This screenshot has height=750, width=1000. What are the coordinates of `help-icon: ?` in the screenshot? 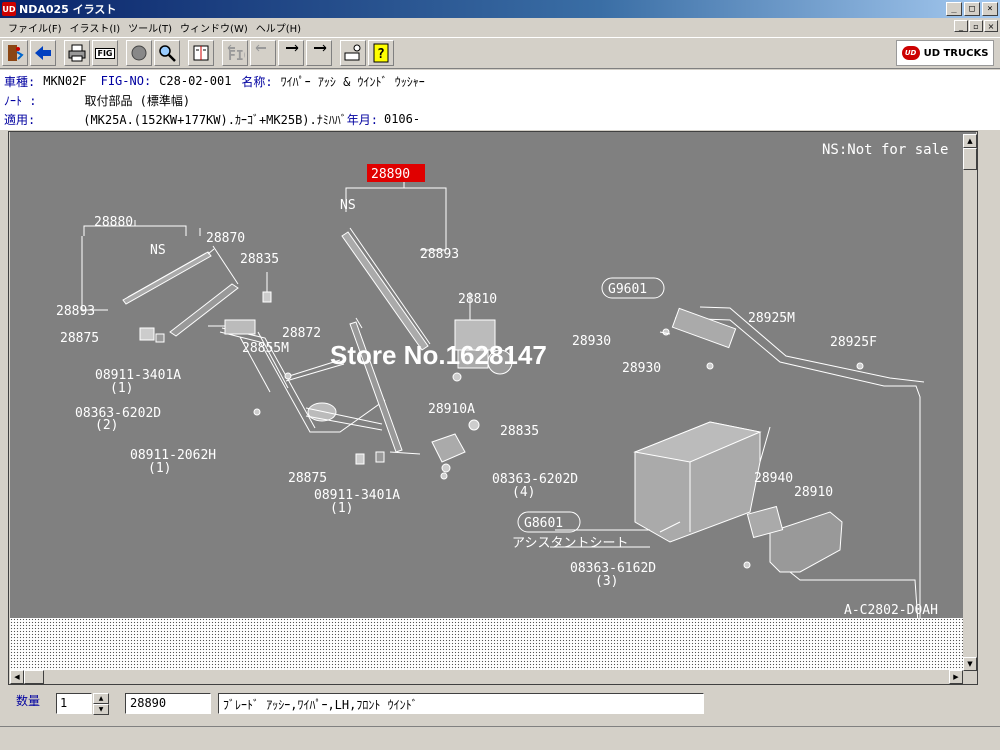 It's located at (381, 53).